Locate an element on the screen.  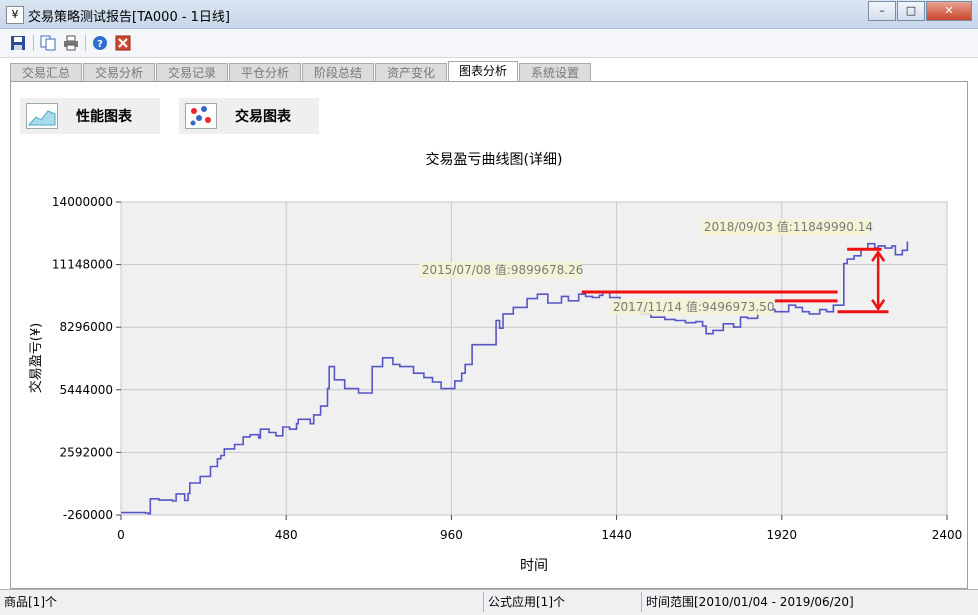
minimize-icon: – is located at coordinates (882, 11).